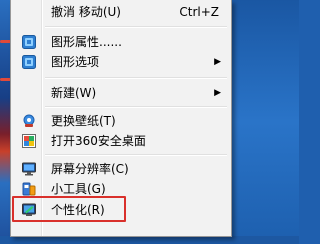 The height and width of the screenshot is (244, 320). I want to click on menu-item-label: 屏幕分辨率(C), so click(90, 169).